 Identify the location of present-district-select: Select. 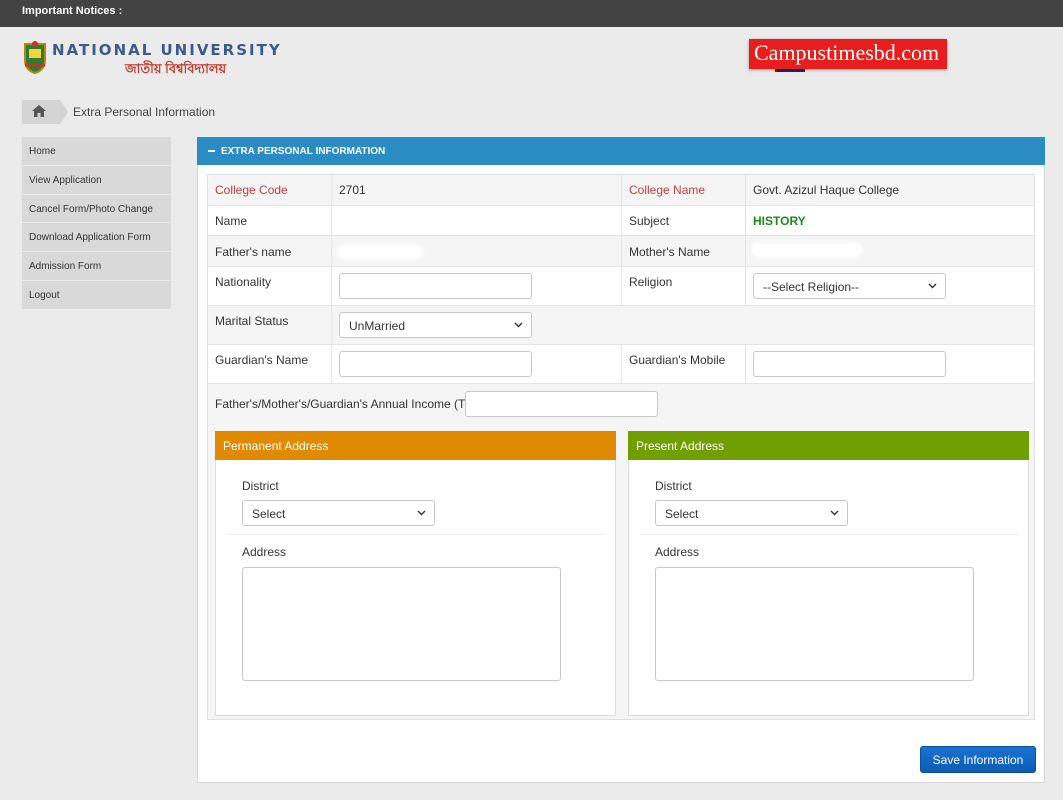
(751, 513).